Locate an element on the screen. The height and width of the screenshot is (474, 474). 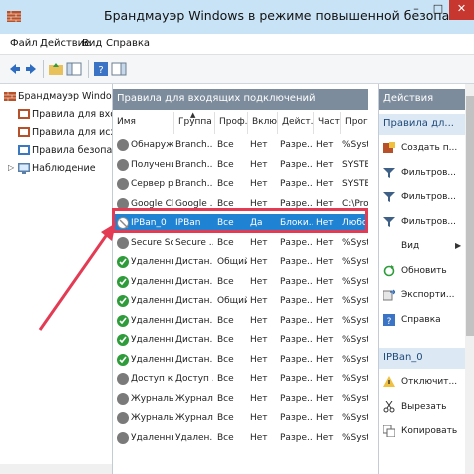
actions-scrollbar is located at coordinates (469, 279).